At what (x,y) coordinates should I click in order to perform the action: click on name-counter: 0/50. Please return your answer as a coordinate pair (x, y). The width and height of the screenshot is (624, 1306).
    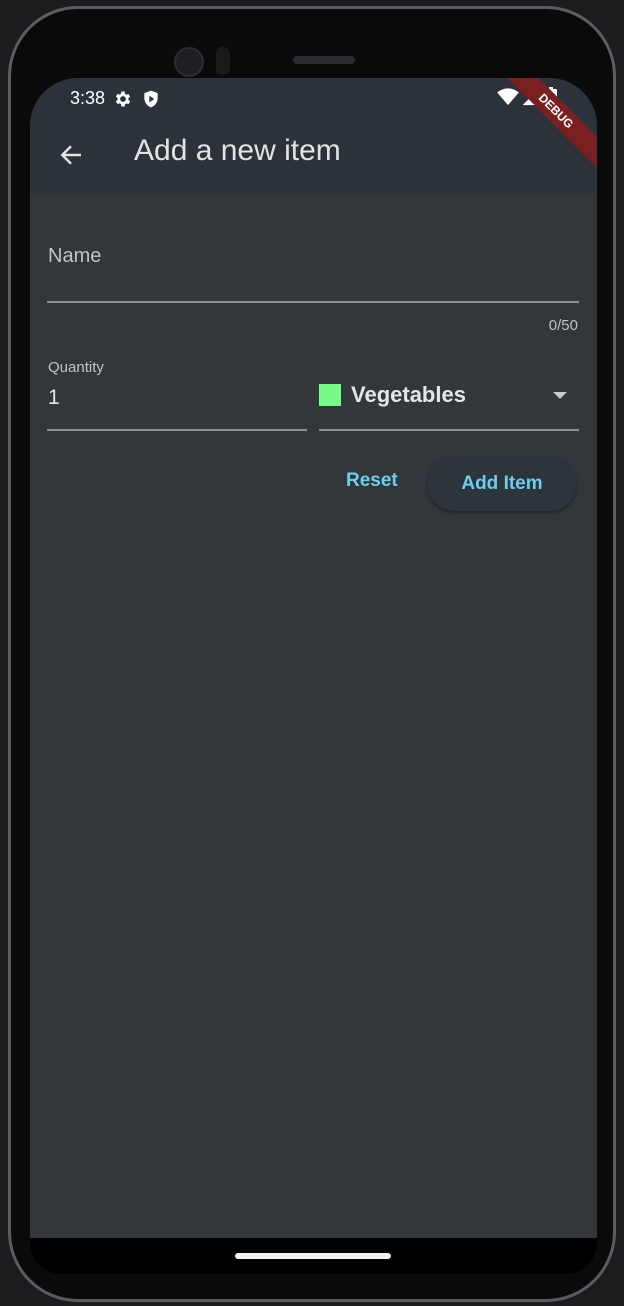
    Looking at the image, I should click on (563, 325).